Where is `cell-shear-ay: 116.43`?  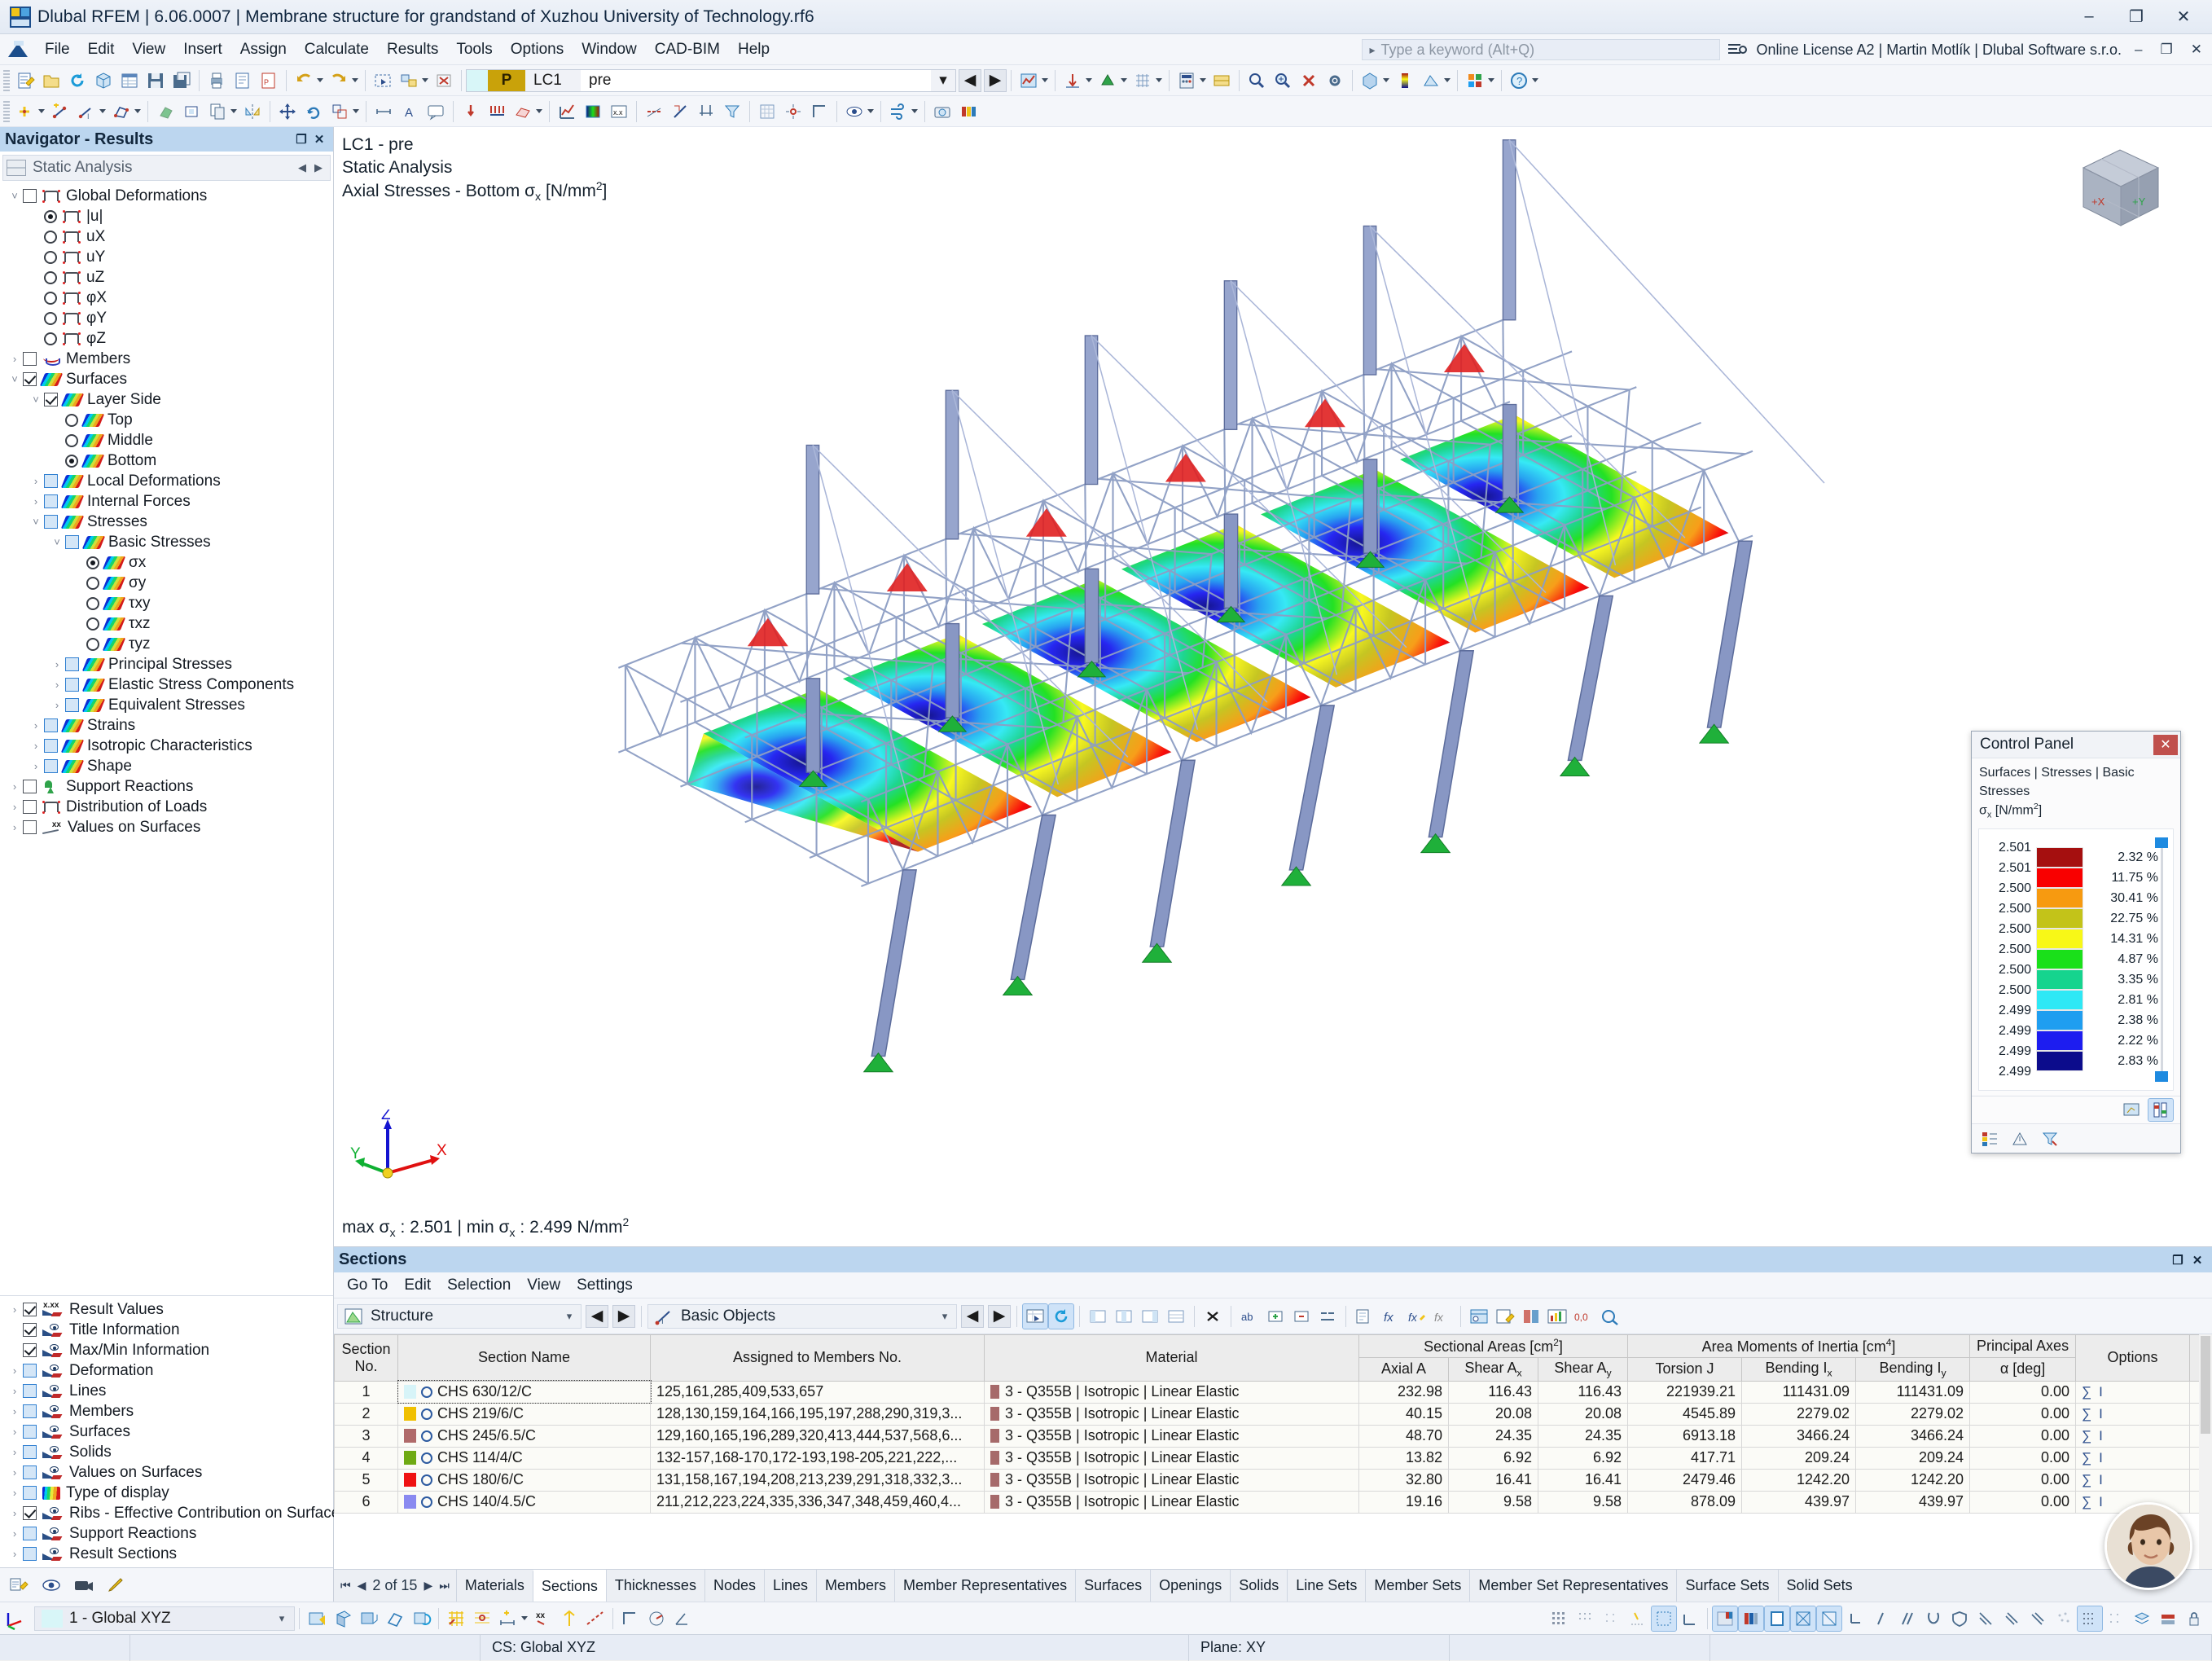 cell-shear-ay: 116.43 is located at coordinates (1583, 1392).